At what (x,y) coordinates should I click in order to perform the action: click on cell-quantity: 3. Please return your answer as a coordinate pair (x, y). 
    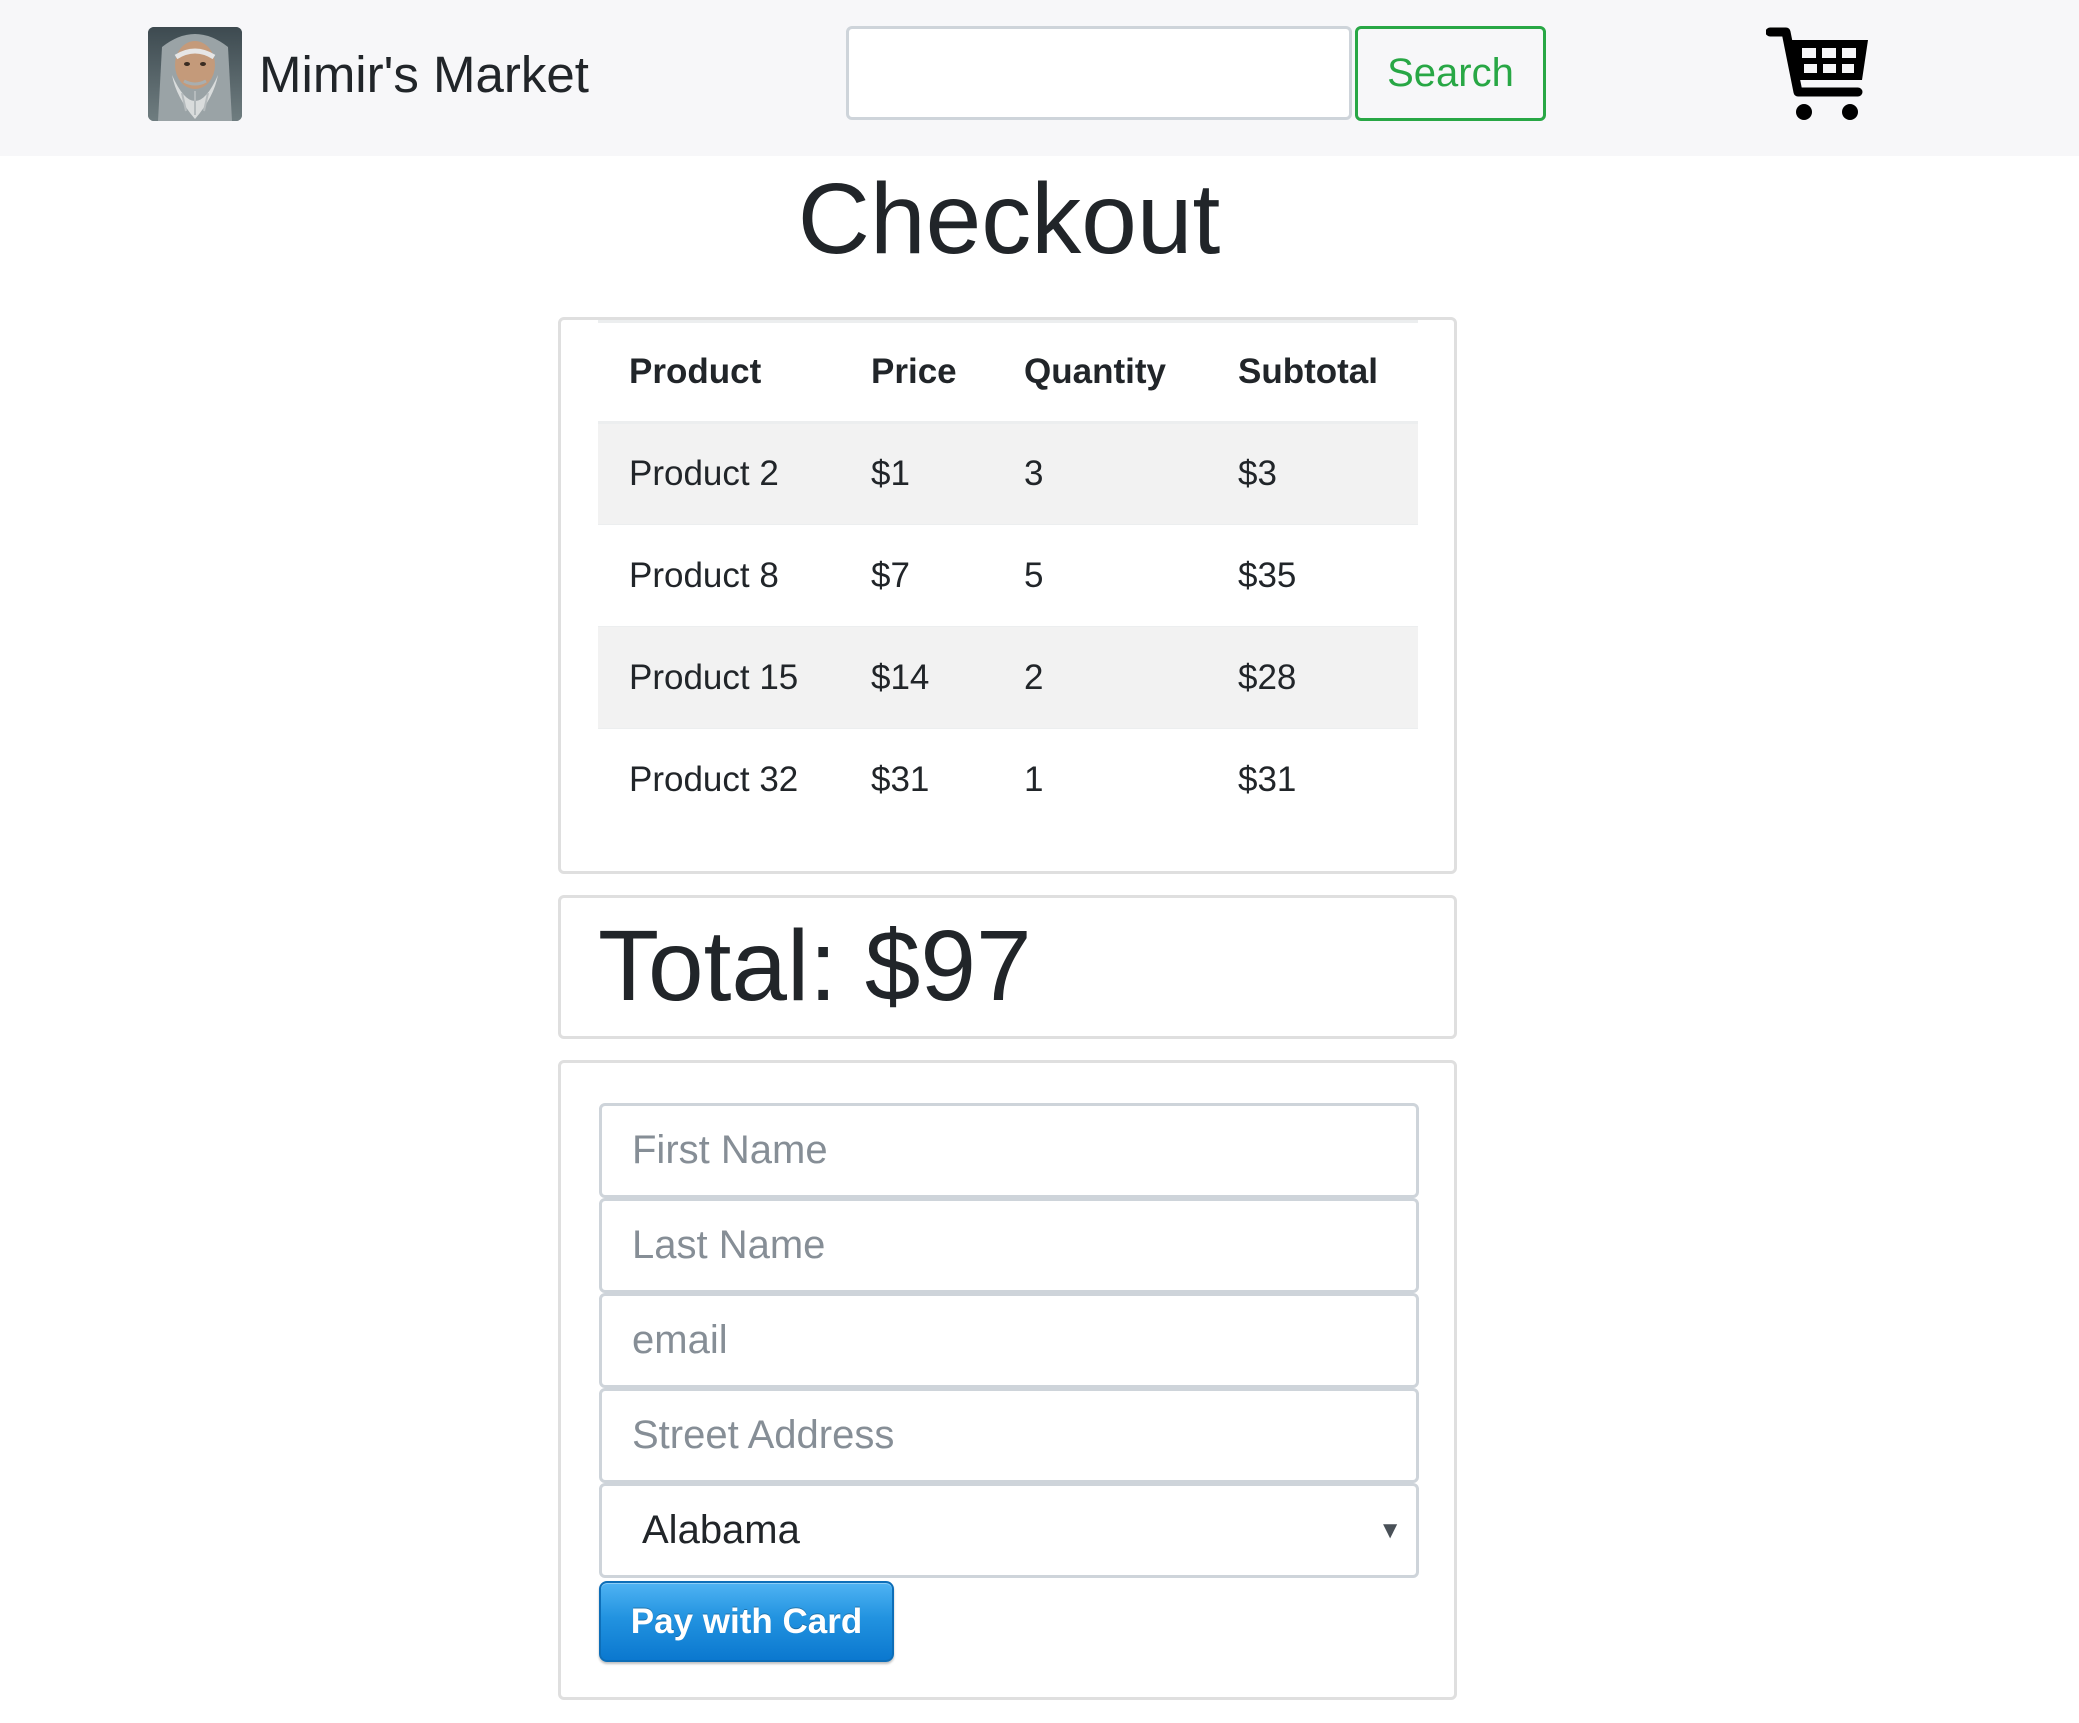
    Looking at the image, I should click on (1100, 473).